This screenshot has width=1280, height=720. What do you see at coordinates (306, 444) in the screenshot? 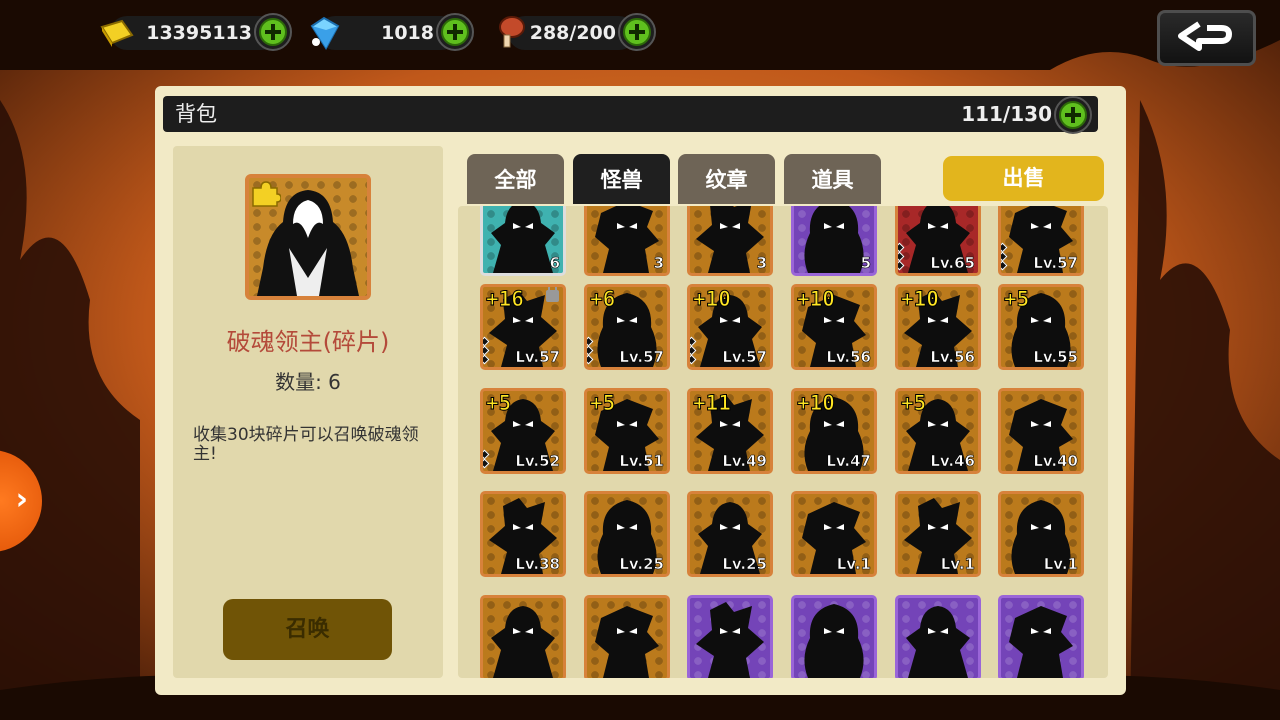
I see `selected-item-description: 收集30块碎片可以召唤破魂领主!` at bounding box center [306, 444].